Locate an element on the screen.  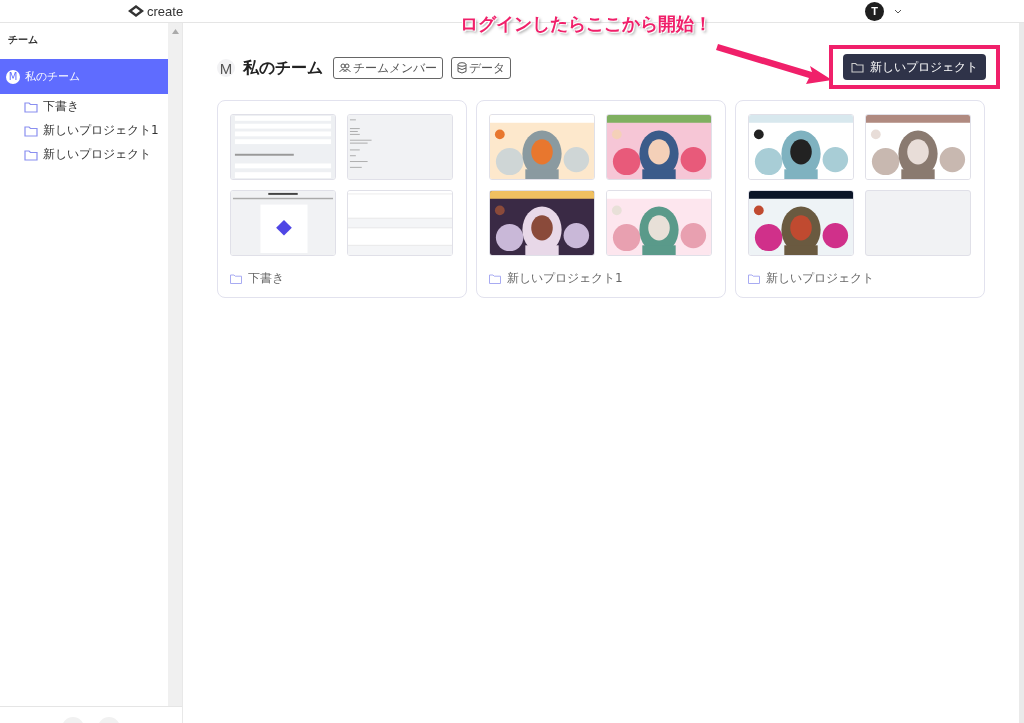
project-card: 新しいプロジェクト1 is located at coordinates (601, 199).